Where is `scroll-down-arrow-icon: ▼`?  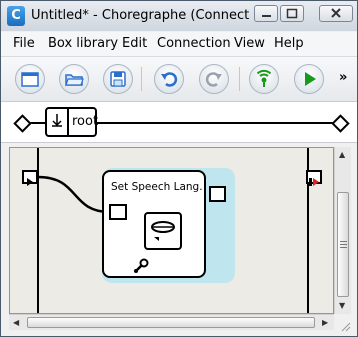
scroll-down-arrow-icon: ▼ is located at coordinates (342, 306).